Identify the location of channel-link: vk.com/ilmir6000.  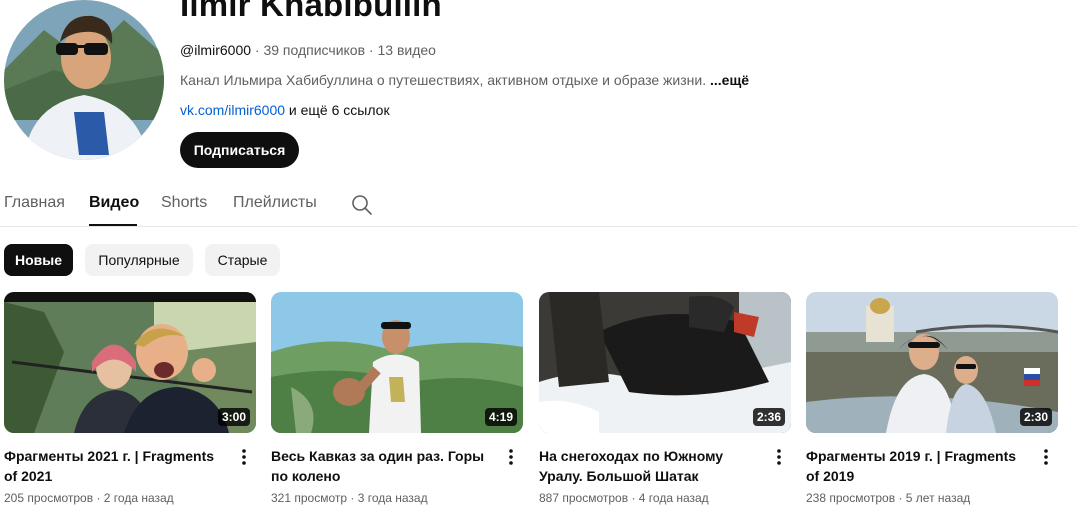
(232, 110).